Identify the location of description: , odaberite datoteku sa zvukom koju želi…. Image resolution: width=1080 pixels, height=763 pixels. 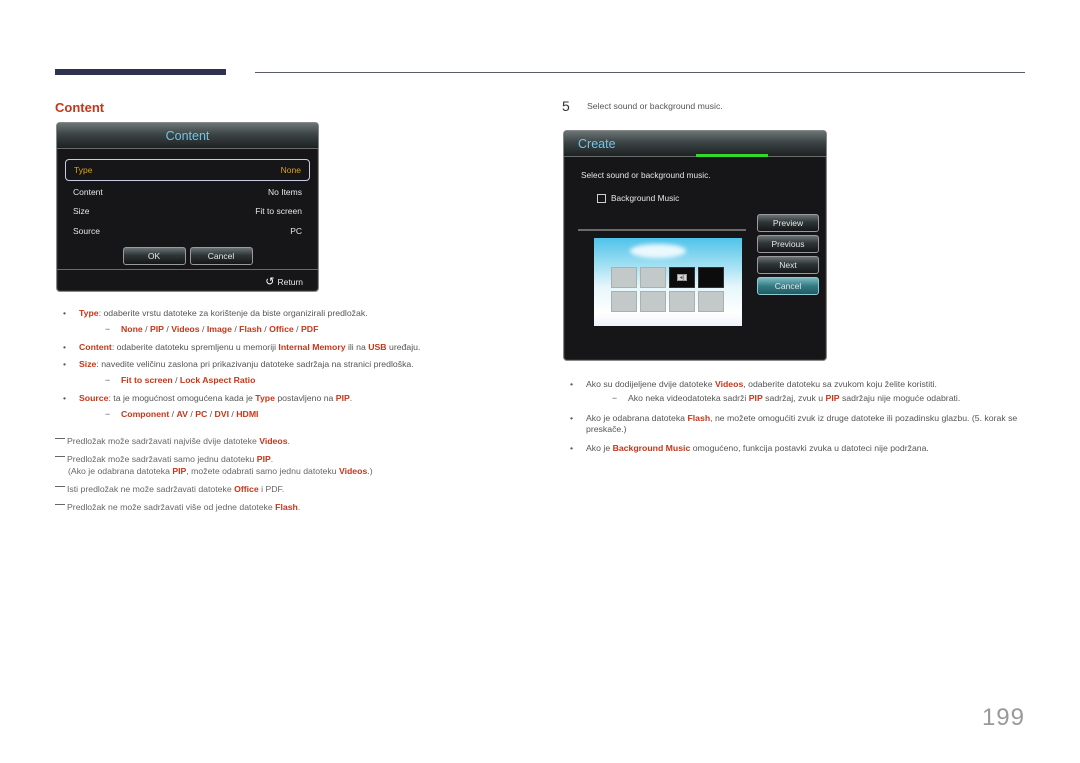
(840, 384).